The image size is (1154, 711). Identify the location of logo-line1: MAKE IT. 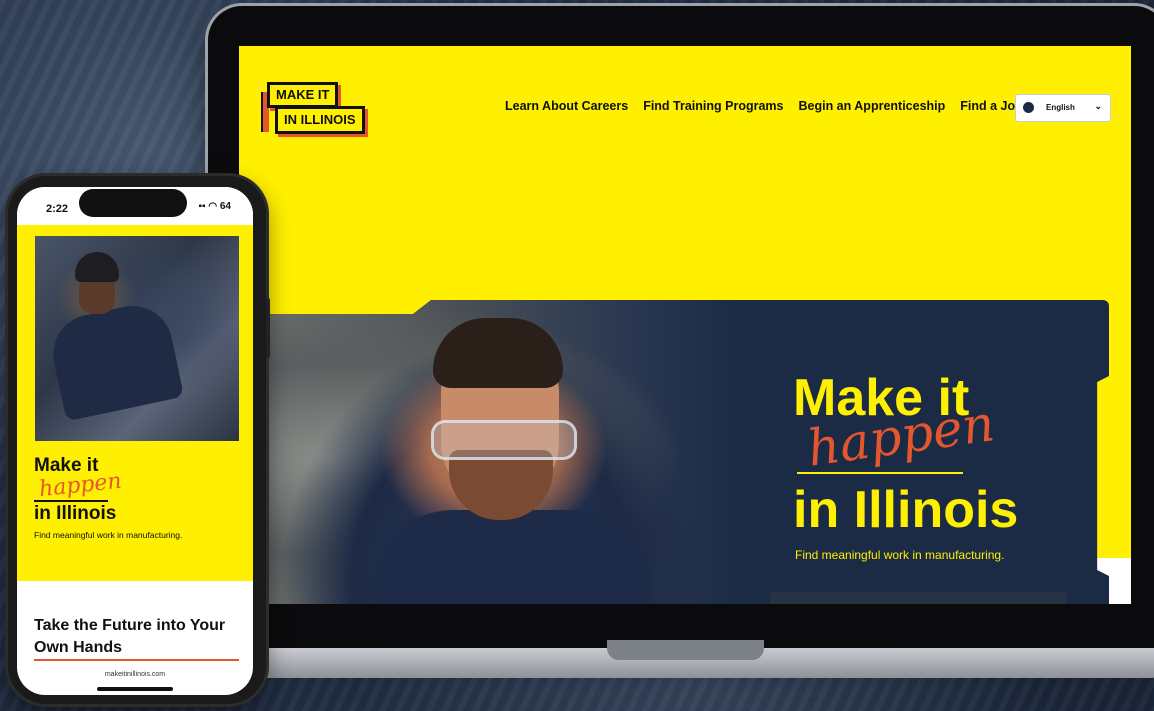
(303, 95).